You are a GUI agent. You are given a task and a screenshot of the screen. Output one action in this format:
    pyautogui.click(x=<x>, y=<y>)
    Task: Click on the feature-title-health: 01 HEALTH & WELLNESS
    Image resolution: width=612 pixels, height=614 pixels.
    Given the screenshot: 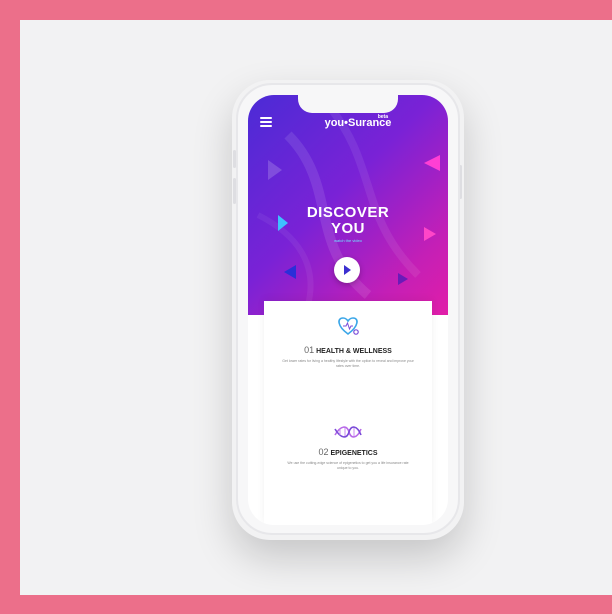 What is the action you would take?
    pyautogui.click(x=348, y=350)
    